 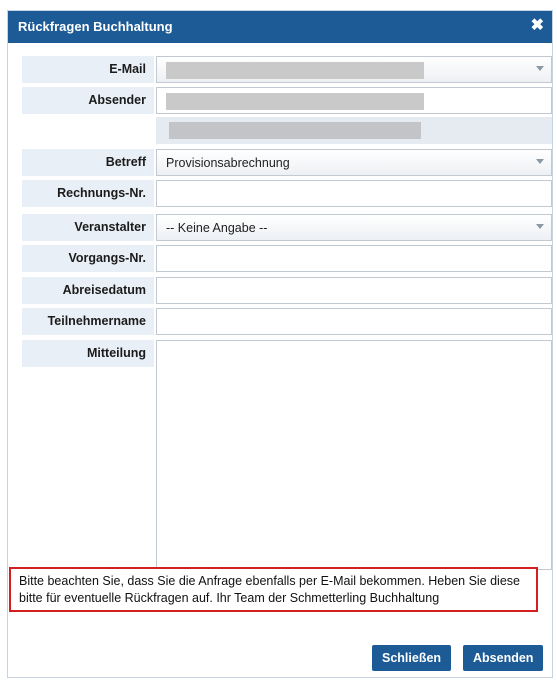 What do you see at coordinates (503, 658) in the screenshot?
I see `send-button: Absenden` at bounding box center [503, 658].